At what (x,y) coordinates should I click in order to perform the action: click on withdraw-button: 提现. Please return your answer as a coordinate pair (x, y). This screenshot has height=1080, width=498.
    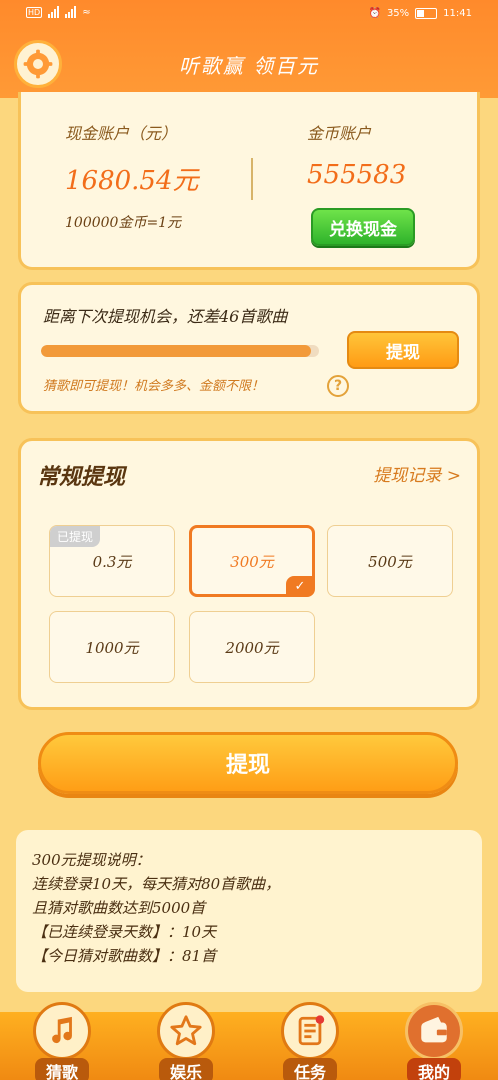
    Looking at the image, I should click on (248, 763).